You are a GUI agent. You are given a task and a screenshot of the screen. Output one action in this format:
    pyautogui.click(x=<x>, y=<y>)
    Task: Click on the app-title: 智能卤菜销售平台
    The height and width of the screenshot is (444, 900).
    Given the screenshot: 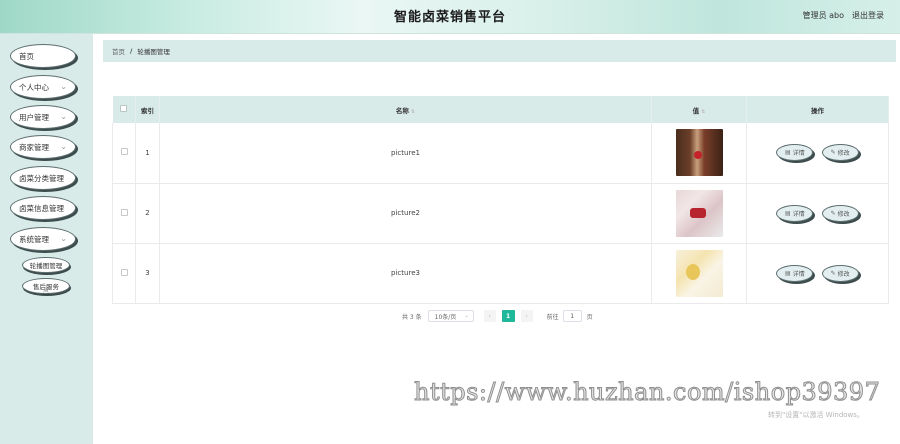 What is the action you would take?
    pyautogui.click(x=449, y=17)
    